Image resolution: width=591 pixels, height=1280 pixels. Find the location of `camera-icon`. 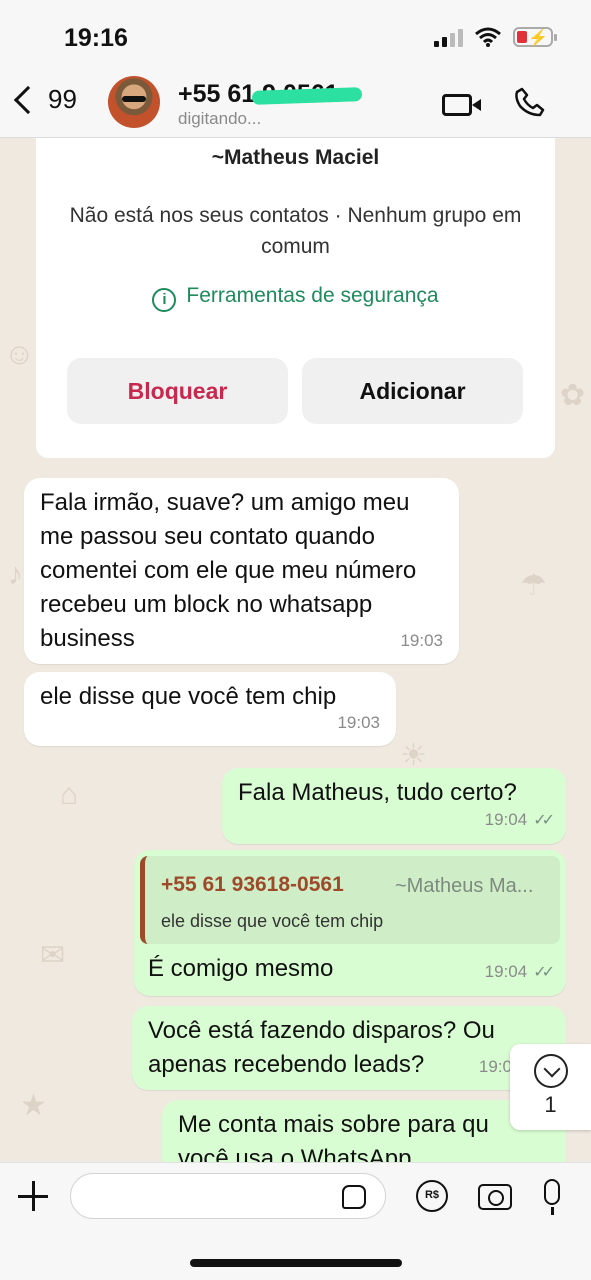

camera-icon is located at coordinates (495, 1197).